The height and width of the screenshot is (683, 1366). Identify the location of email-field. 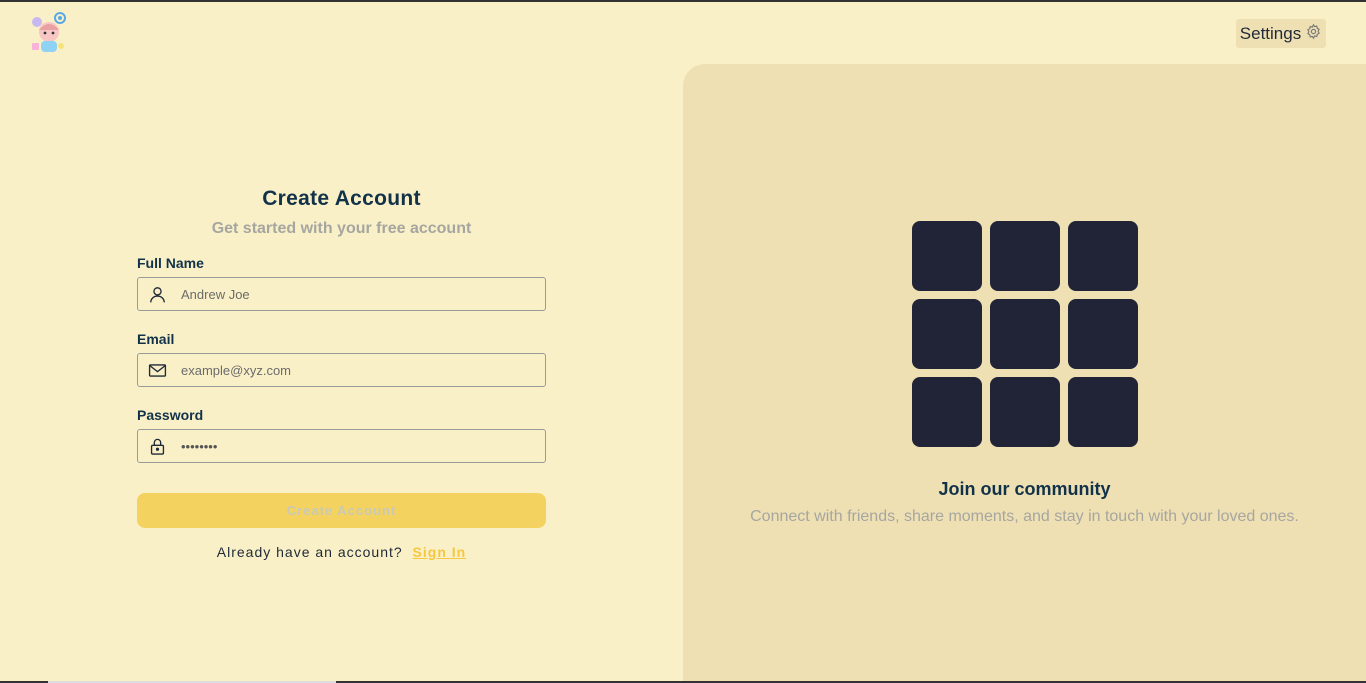
(341, 370).